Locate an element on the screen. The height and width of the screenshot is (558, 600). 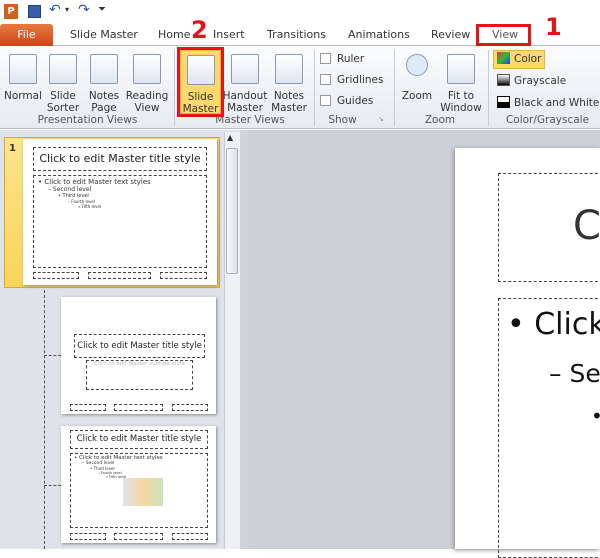
reading-view-icon is located at coordinates (147, 69).